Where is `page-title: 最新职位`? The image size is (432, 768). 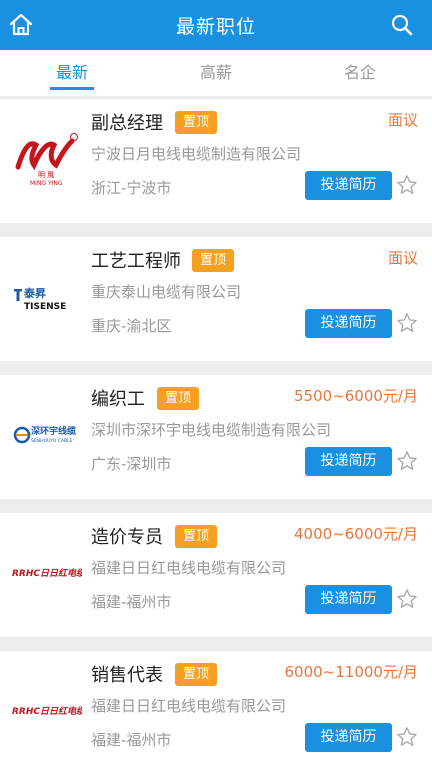
page-title: 最新职位 is located at coordinates (215, 26).